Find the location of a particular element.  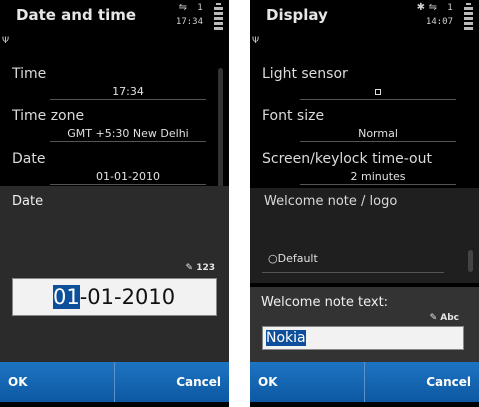

slider-indicator is located at coordinates (378, 92).